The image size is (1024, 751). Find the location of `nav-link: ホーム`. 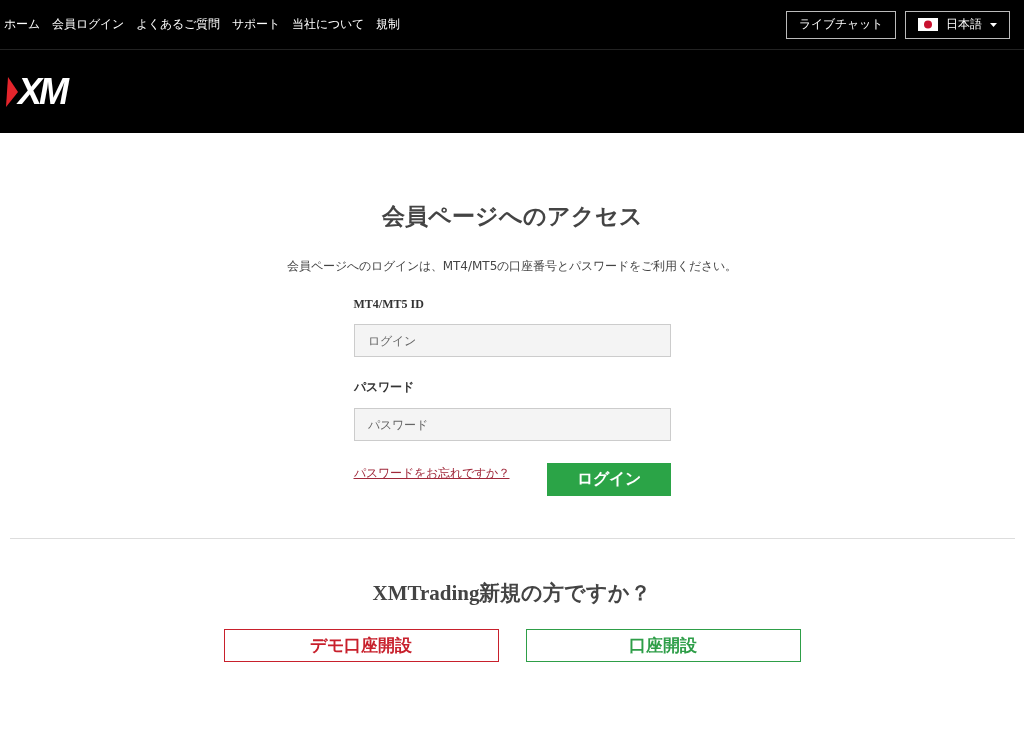

nav-link: ホーム is located at coordinates (22, 24).